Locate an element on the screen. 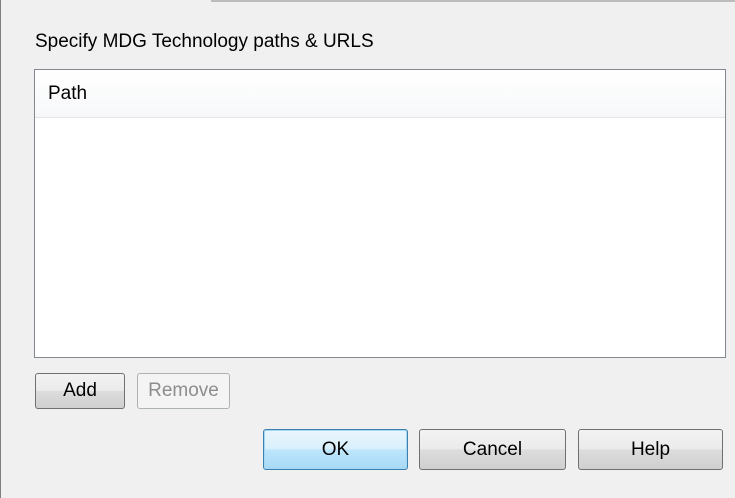  remove-button: Remove is located at coordinates (183, 391).